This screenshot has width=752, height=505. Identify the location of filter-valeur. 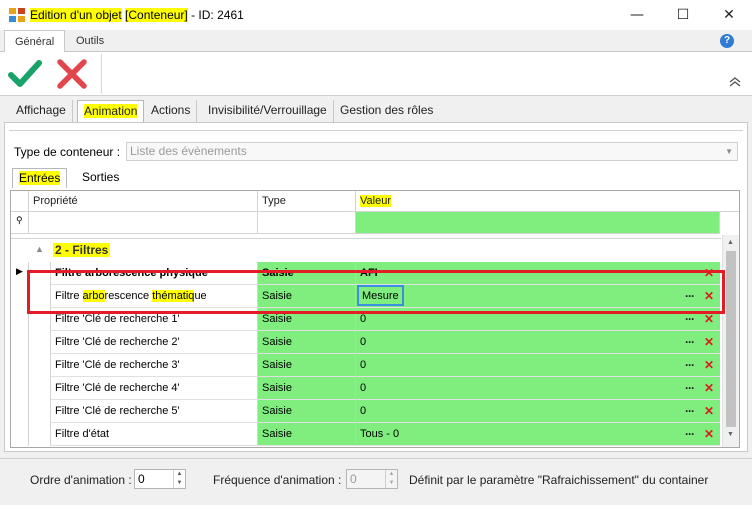
(538, 223).